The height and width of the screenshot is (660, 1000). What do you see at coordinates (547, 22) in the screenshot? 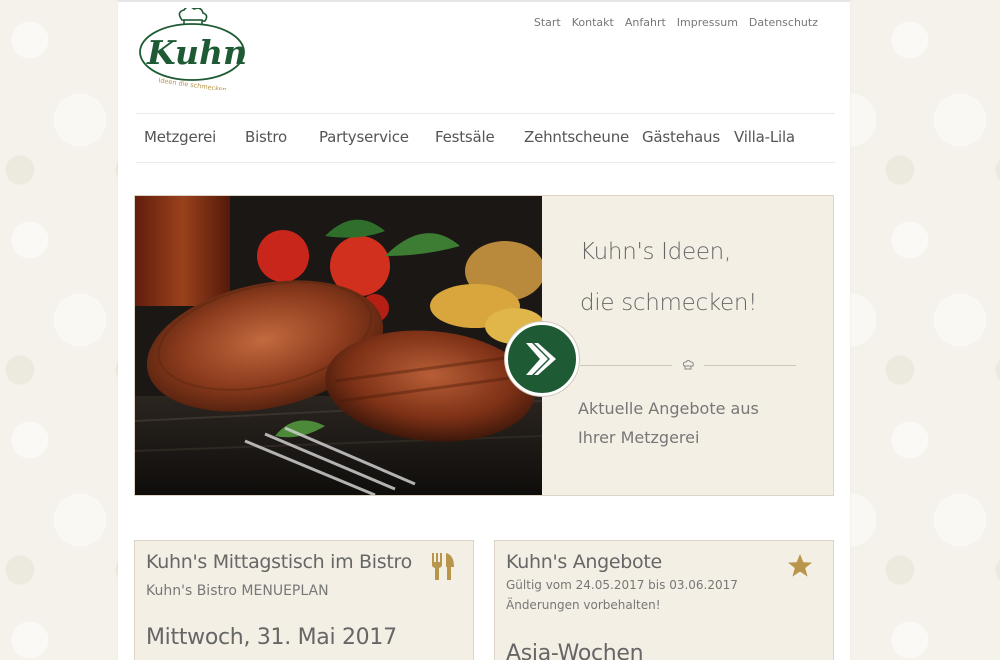
I see `topnav-start: Start` at bounding box center [547, 22].